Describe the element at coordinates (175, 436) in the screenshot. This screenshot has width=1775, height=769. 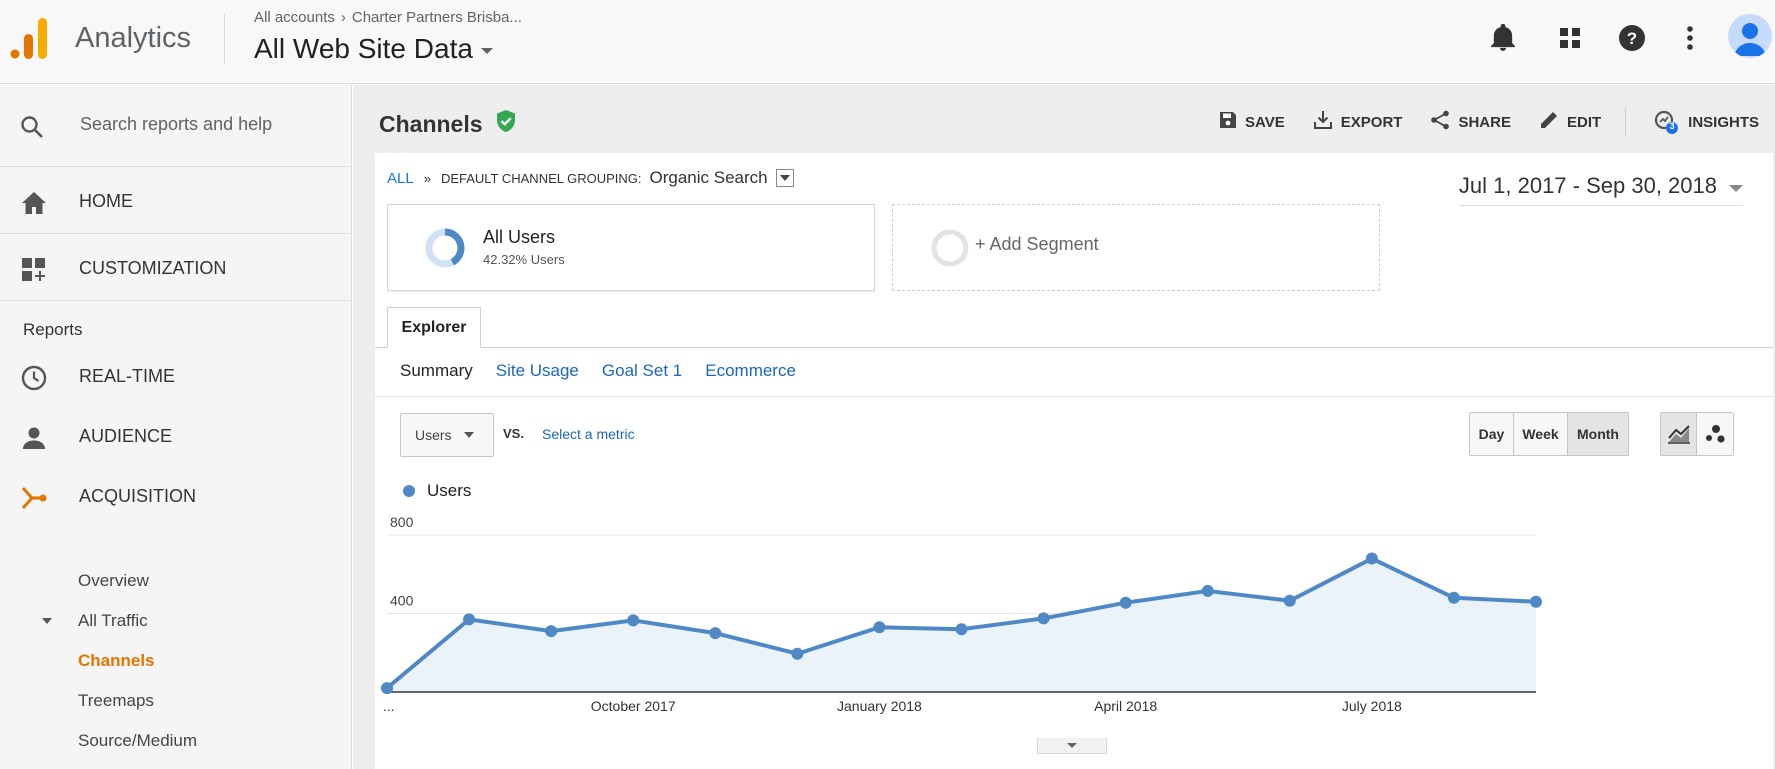
I see `sidebar-item-audience: AUDIENCE` at that location.